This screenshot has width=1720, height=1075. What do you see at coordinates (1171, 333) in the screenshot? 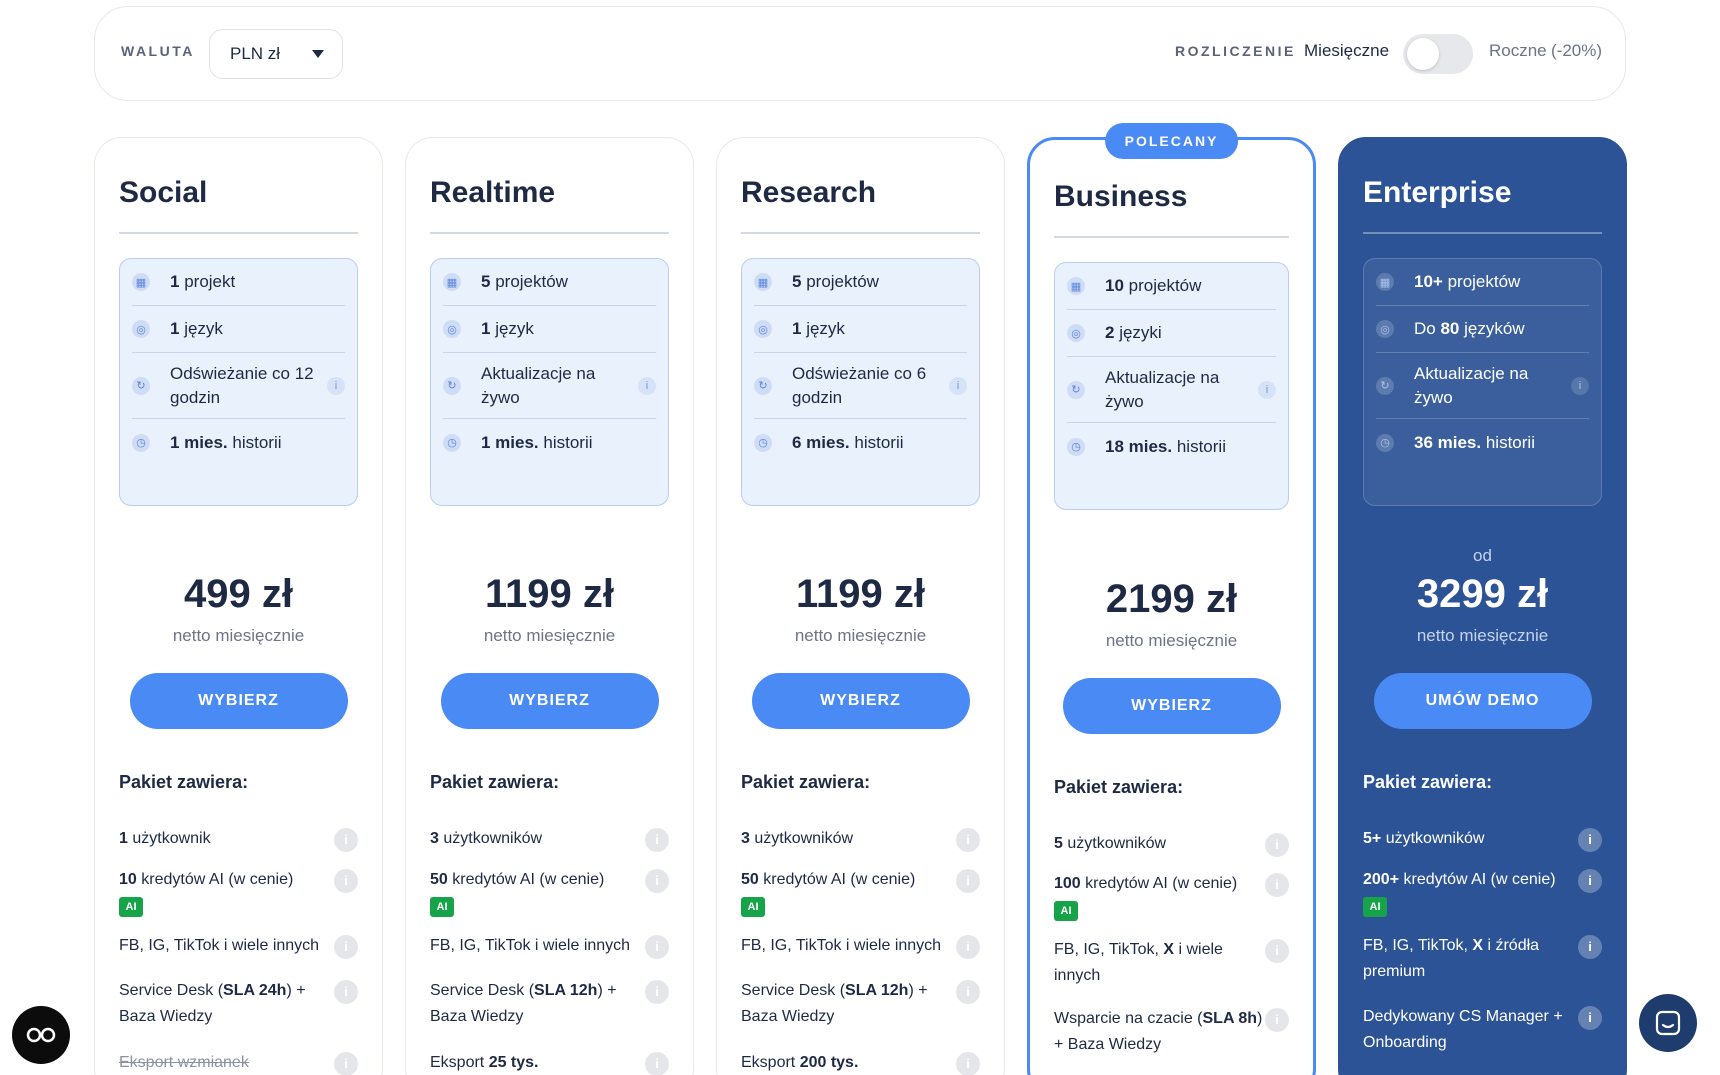
I see `spec-languages: ◎ 2 języki` at bounding box center [1171, 333].